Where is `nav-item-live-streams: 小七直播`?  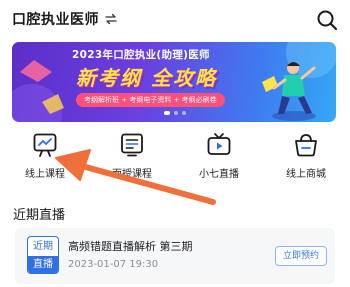
nav-item-live-streams: 小七直播 is located at coordinates (219, 158).